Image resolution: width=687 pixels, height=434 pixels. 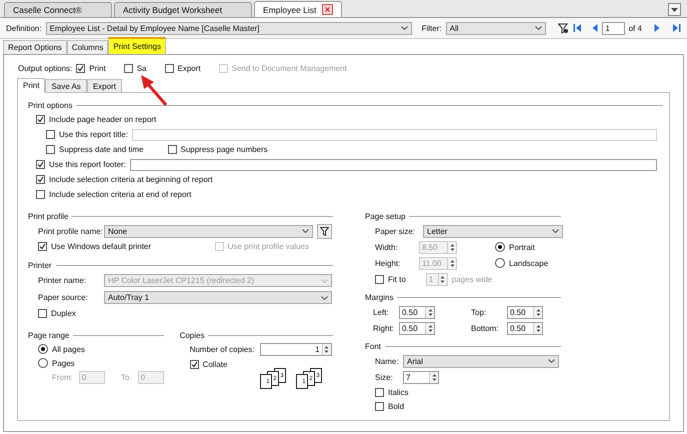 I want to click on field-label: Number of copies:, so click(x=223, y=349).